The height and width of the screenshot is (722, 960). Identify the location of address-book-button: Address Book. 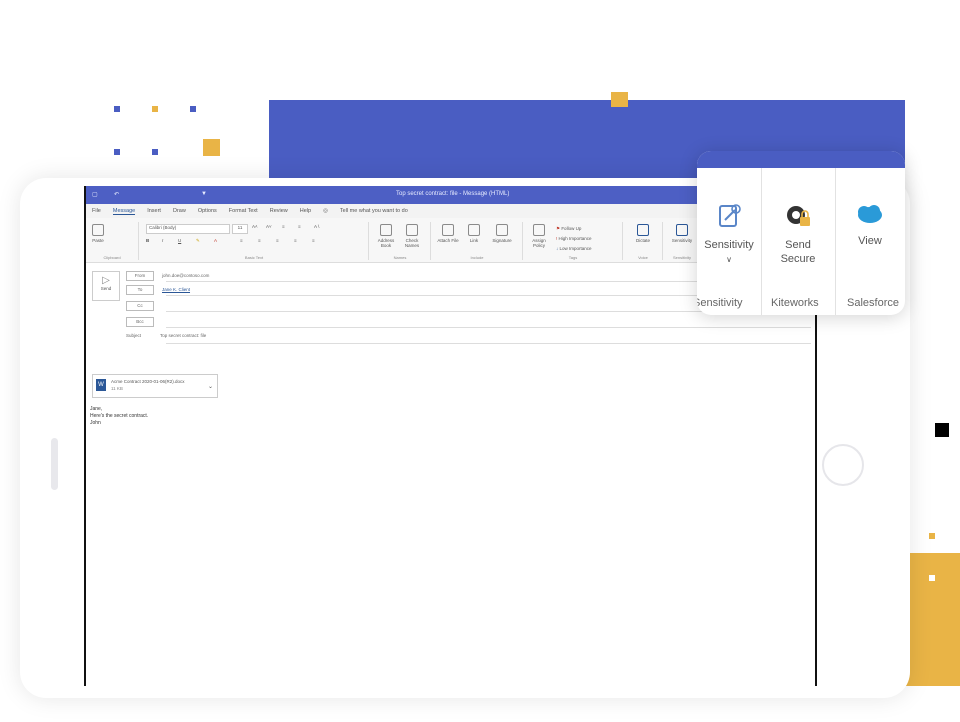
(386, 236).